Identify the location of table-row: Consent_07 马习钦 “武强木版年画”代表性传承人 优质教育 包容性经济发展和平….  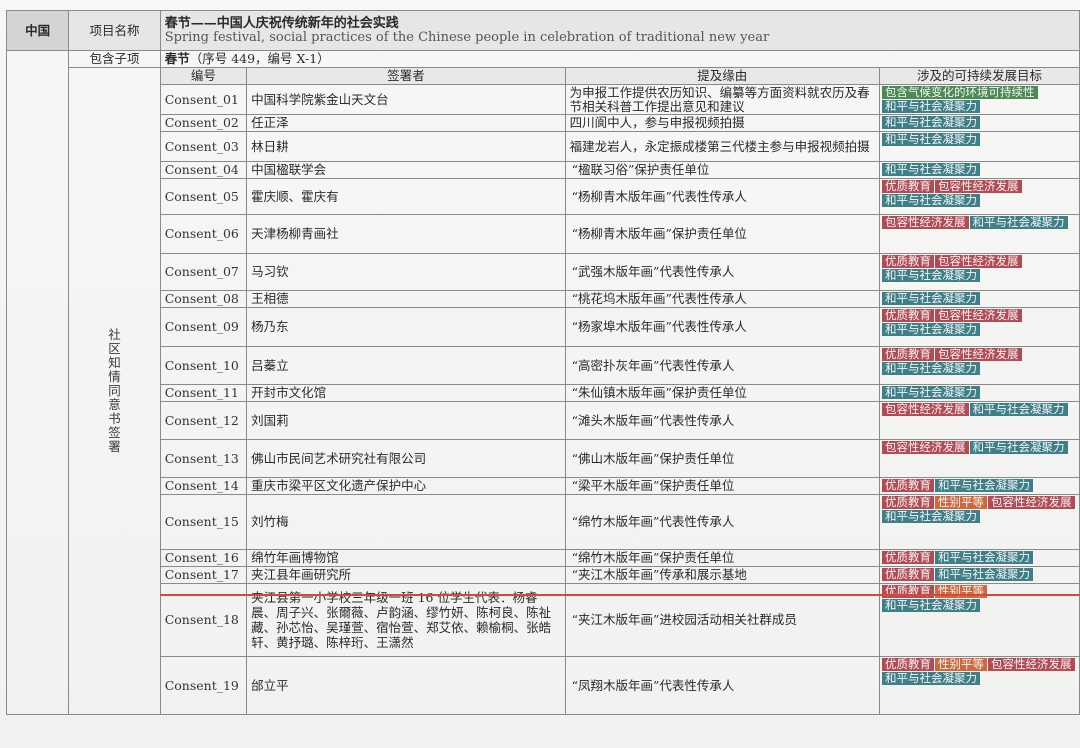
(543, 272).